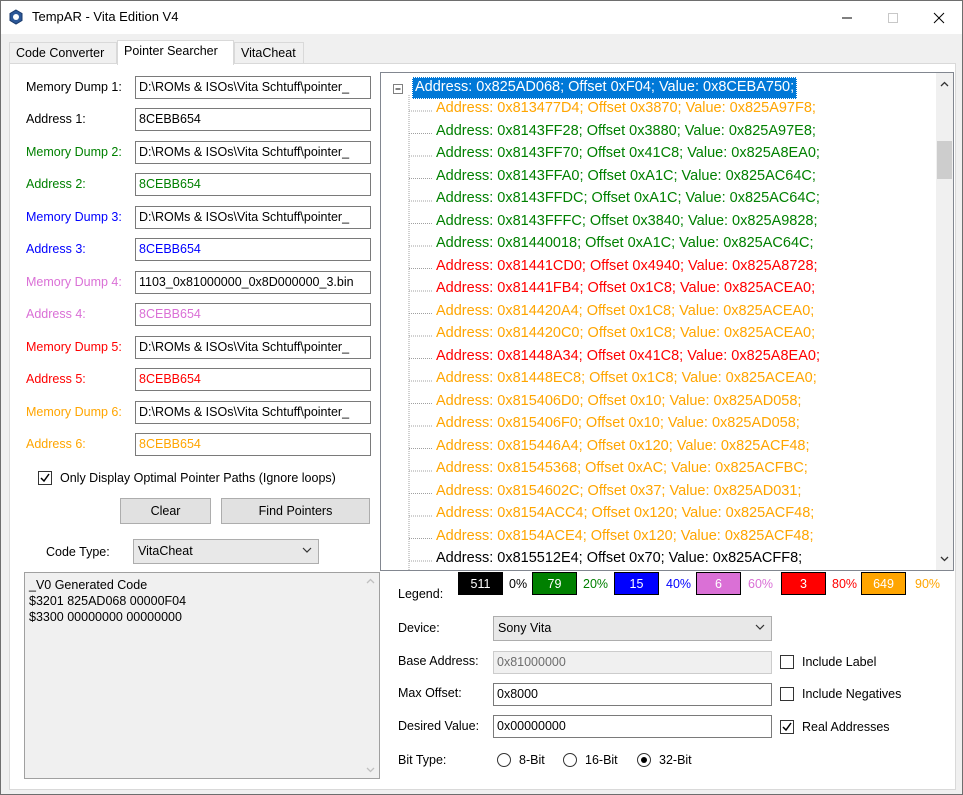 This screenshot has height=795, width=963. I want to click on code-line: $3201 825AD068 00000F04, so click(108, 601).